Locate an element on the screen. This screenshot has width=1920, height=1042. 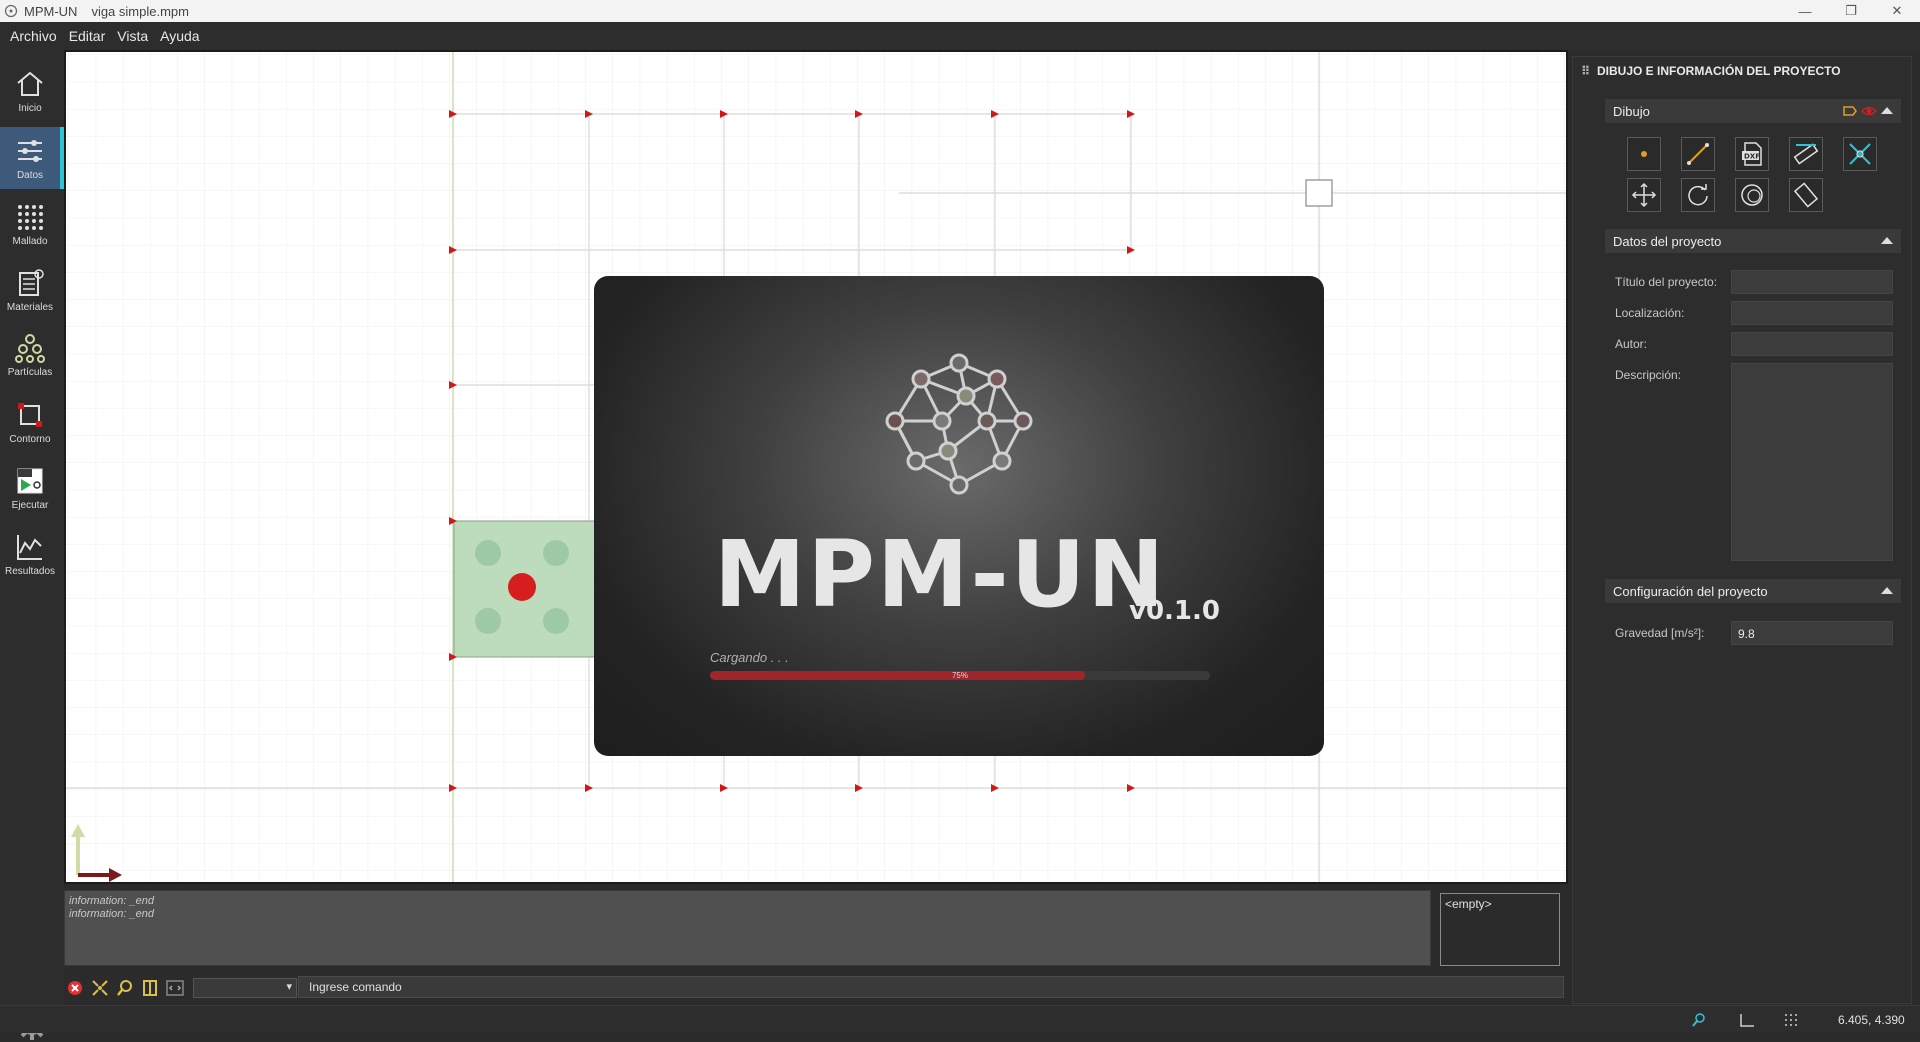
tool-materiales: Materiales is located at coordinates (30, 290).